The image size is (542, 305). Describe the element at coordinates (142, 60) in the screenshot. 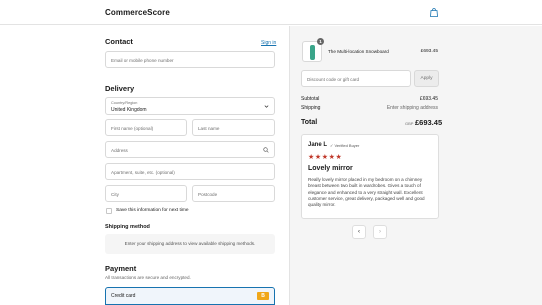

I see `email-placeholder: Email or mobile phone number` at that location.